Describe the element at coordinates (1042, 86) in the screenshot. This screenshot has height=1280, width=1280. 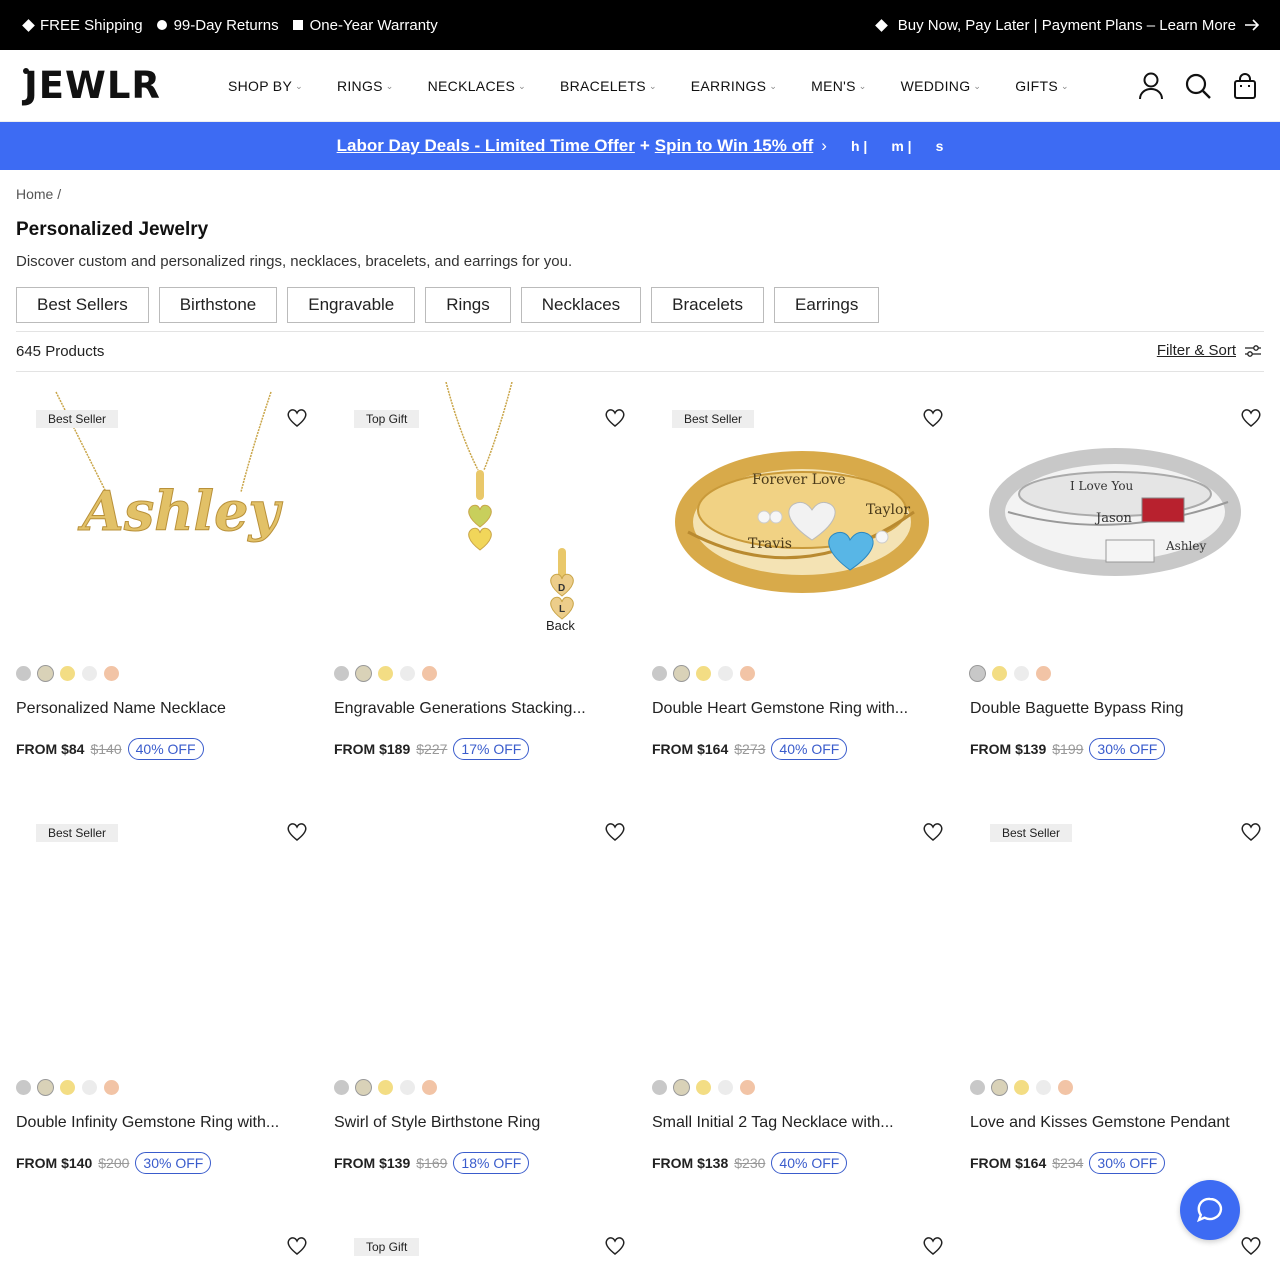
I see `nav-gifts: GIFTS ⌄` at that location.